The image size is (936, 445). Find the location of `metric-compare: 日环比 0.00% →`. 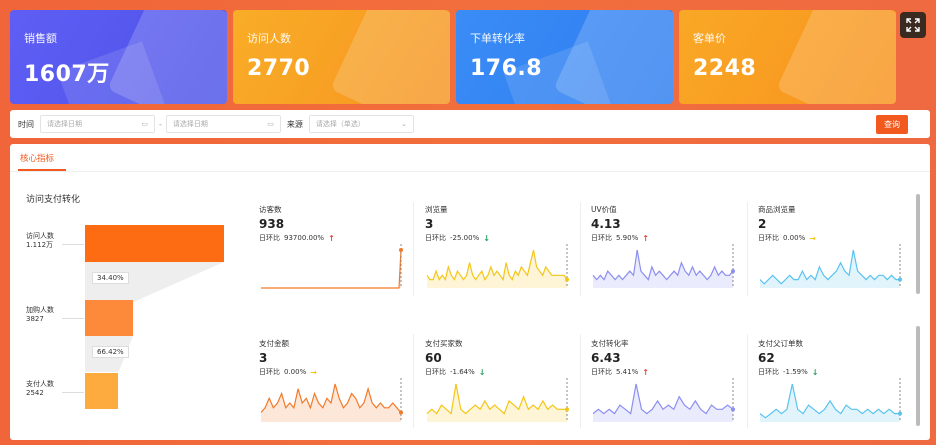

metric-compare: 日环比 0.00% → is located at coordinates (833, 238).